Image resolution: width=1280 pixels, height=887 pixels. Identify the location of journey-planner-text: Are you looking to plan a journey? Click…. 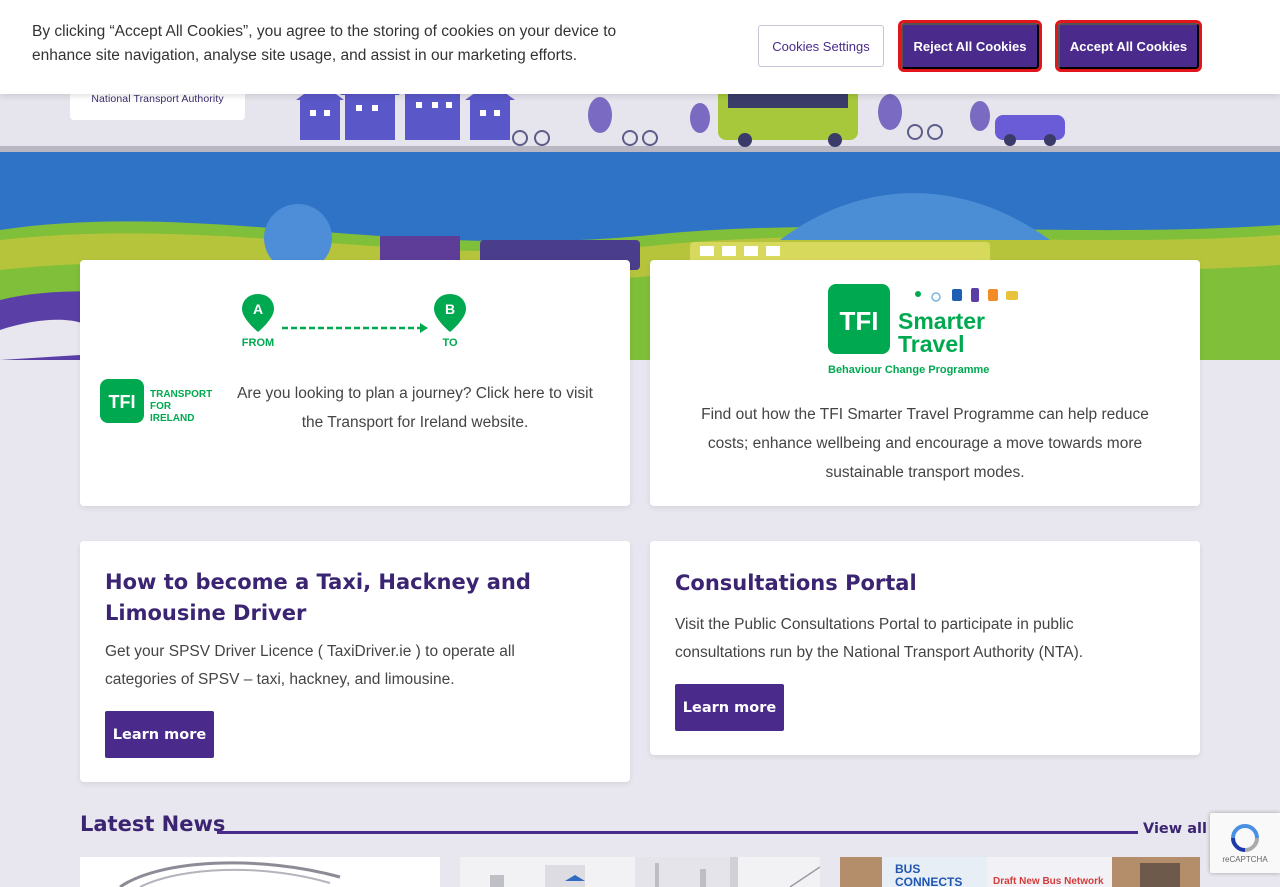
(415, 408).